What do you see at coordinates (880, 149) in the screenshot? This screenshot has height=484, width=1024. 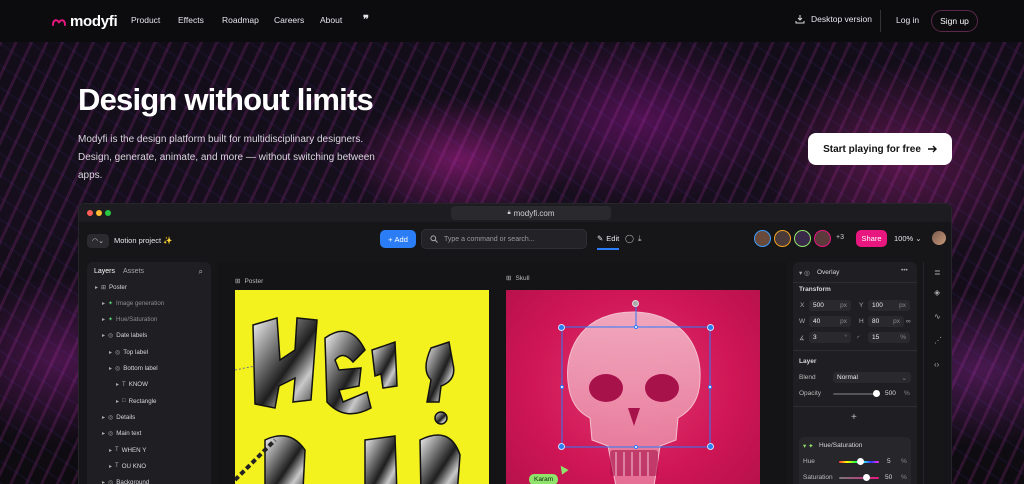 I see `start-playing-button: Start playing for free` at bounding box center [880, 149].